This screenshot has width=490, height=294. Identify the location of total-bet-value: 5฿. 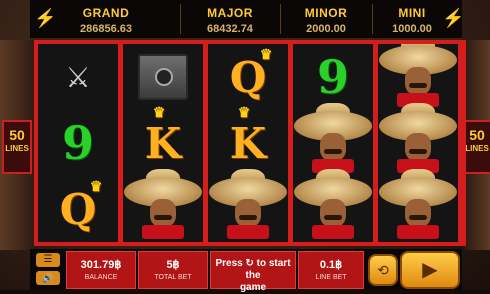
(173, 265).